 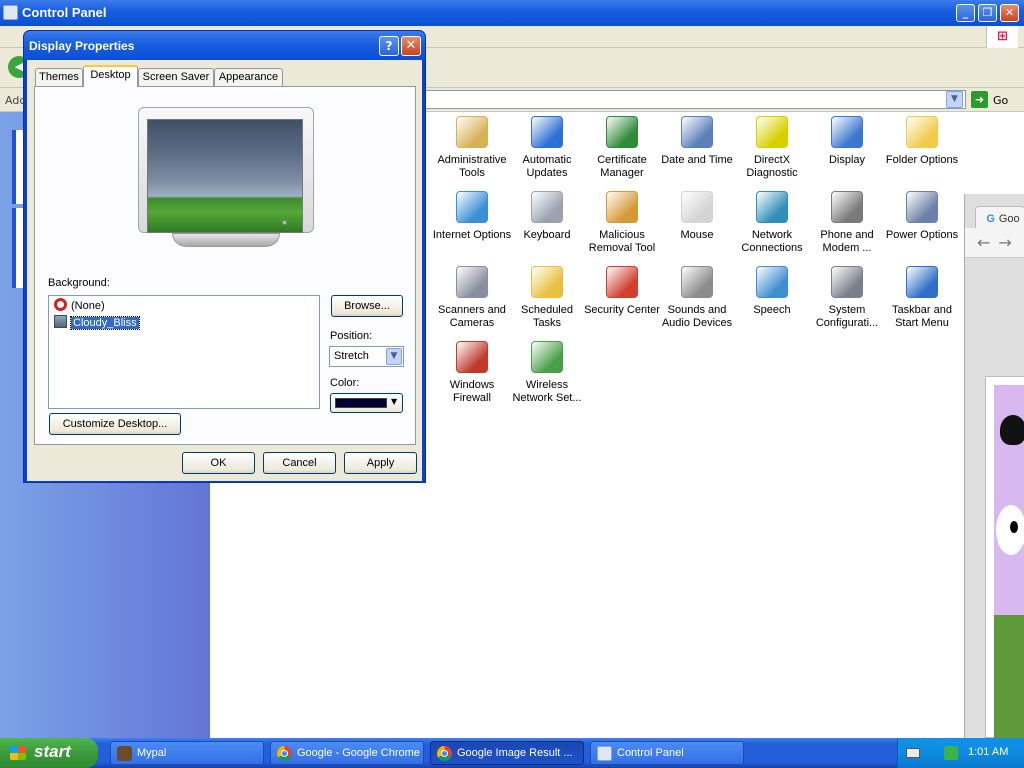 What do you see at coordinates (979, 99) in the screenshot?
I see `go-arrow-icon: ➜` at bounding box center [979, 99].